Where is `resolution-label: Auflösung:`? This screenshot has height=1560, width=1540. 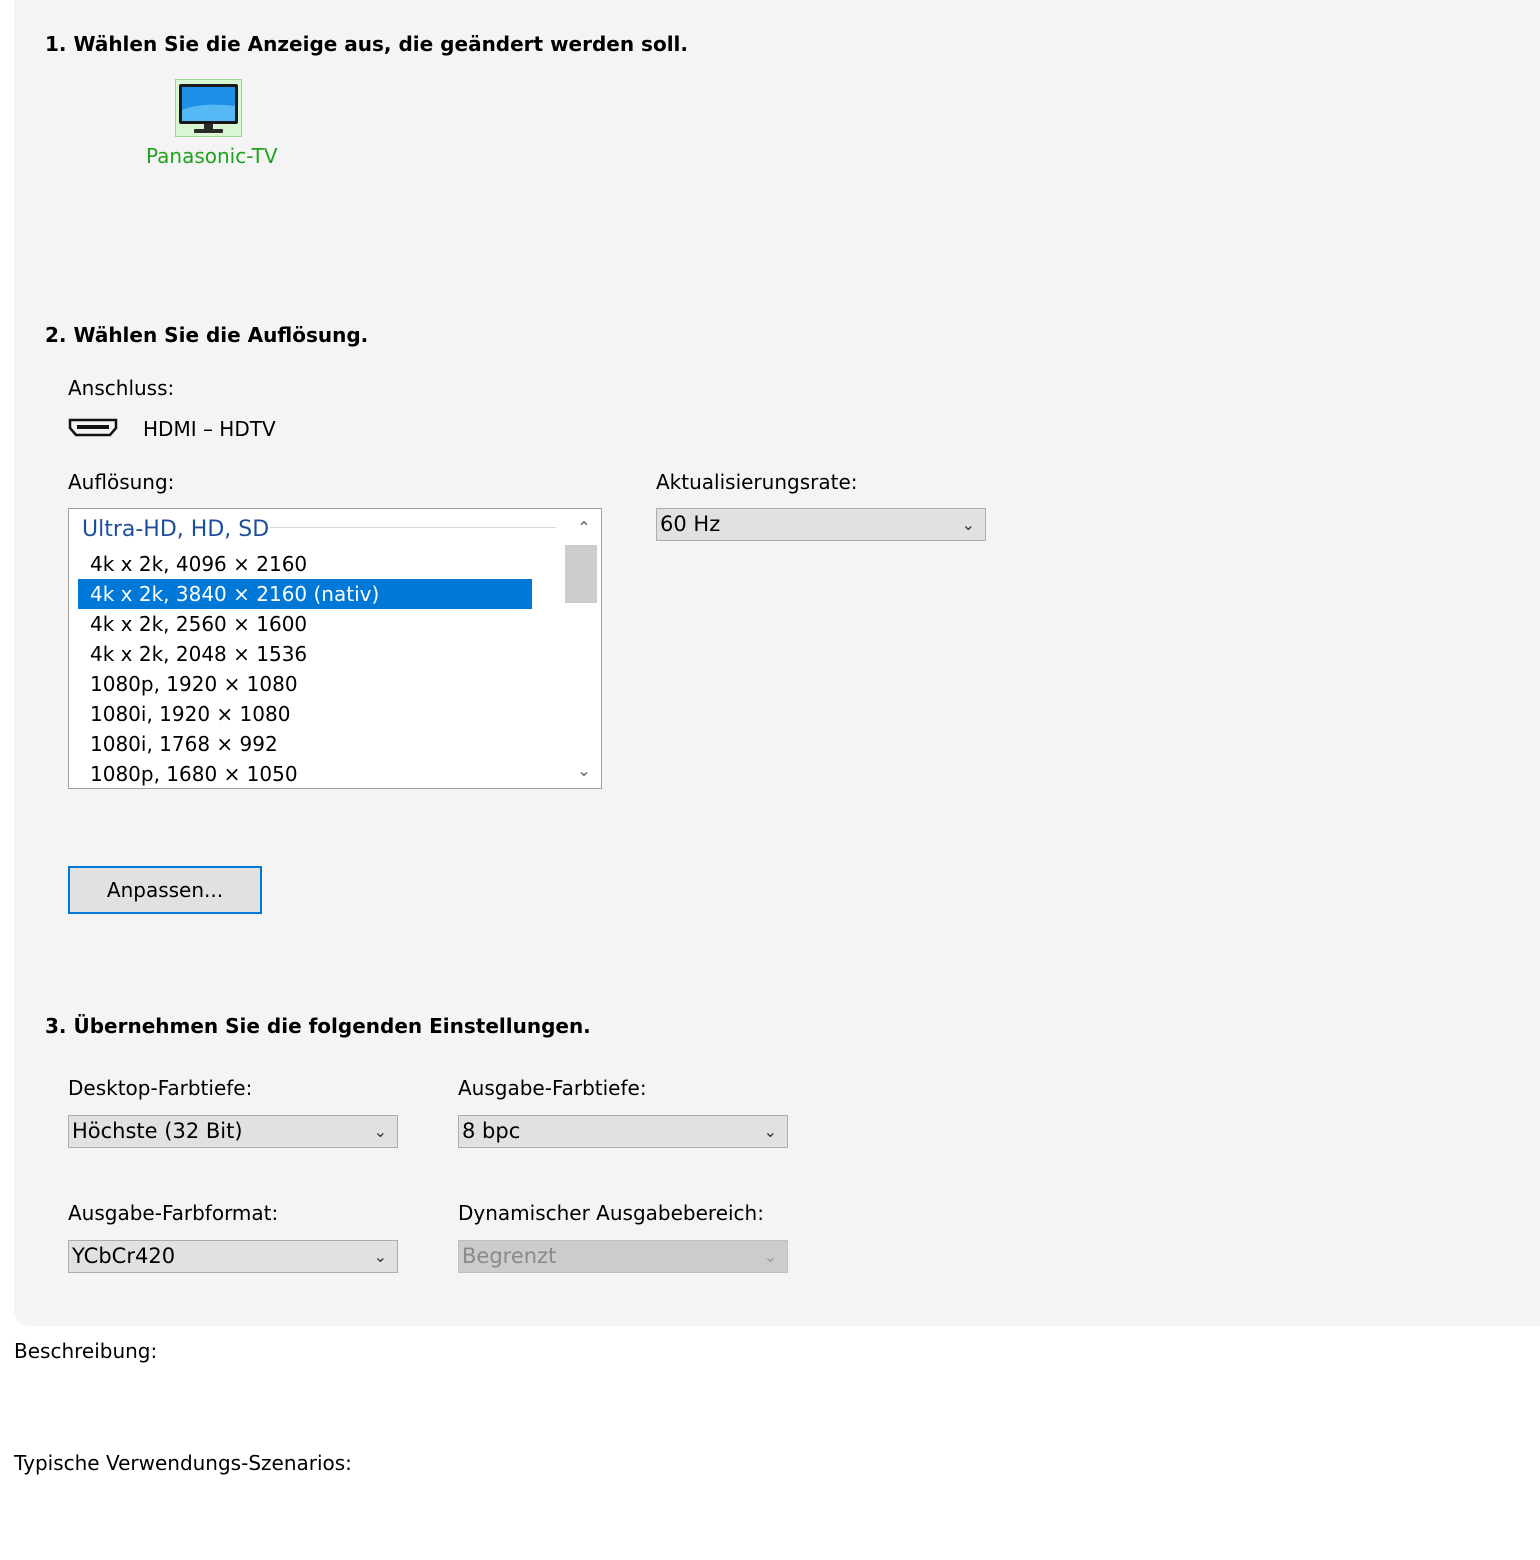 resolution-label: Auflösung: is located at coordinates (121, 482).